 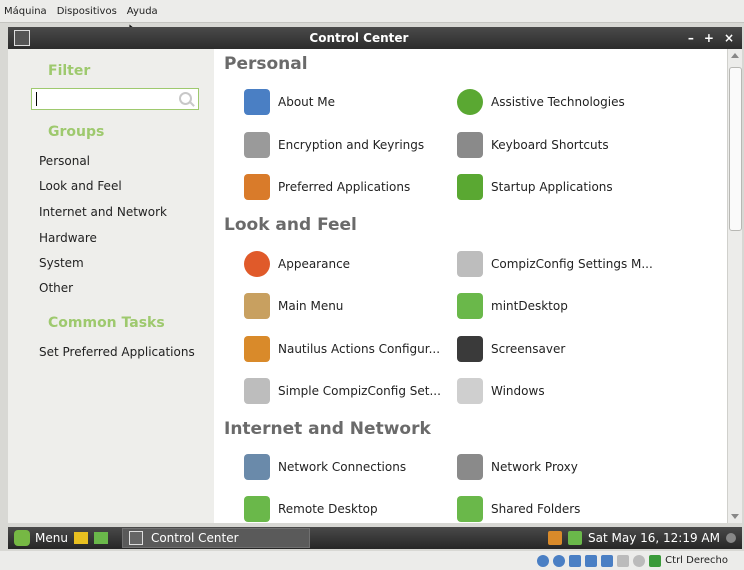 What do you see at coordinates (555, 538) in the screenshot?
I see `update-manager-icon` at bounding box center [555, 538].